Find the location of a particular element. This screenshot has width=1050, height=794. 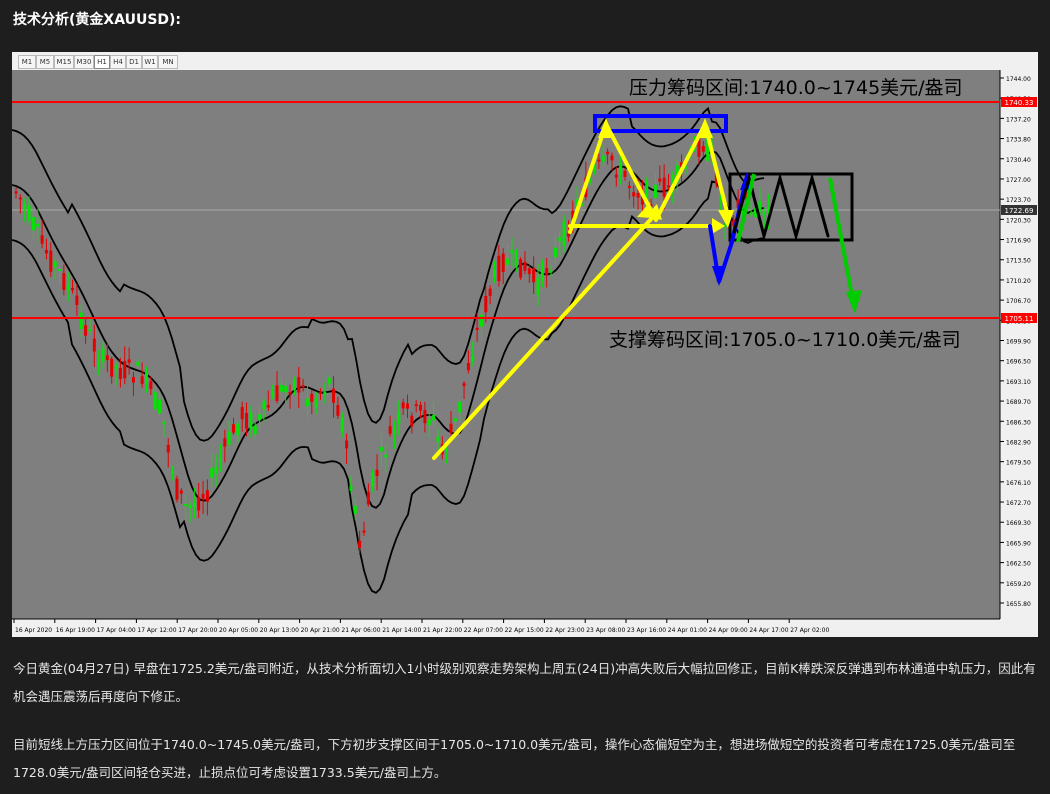

price-axis-tick-label: 1679.50 is located at coordinates (1018, 463).